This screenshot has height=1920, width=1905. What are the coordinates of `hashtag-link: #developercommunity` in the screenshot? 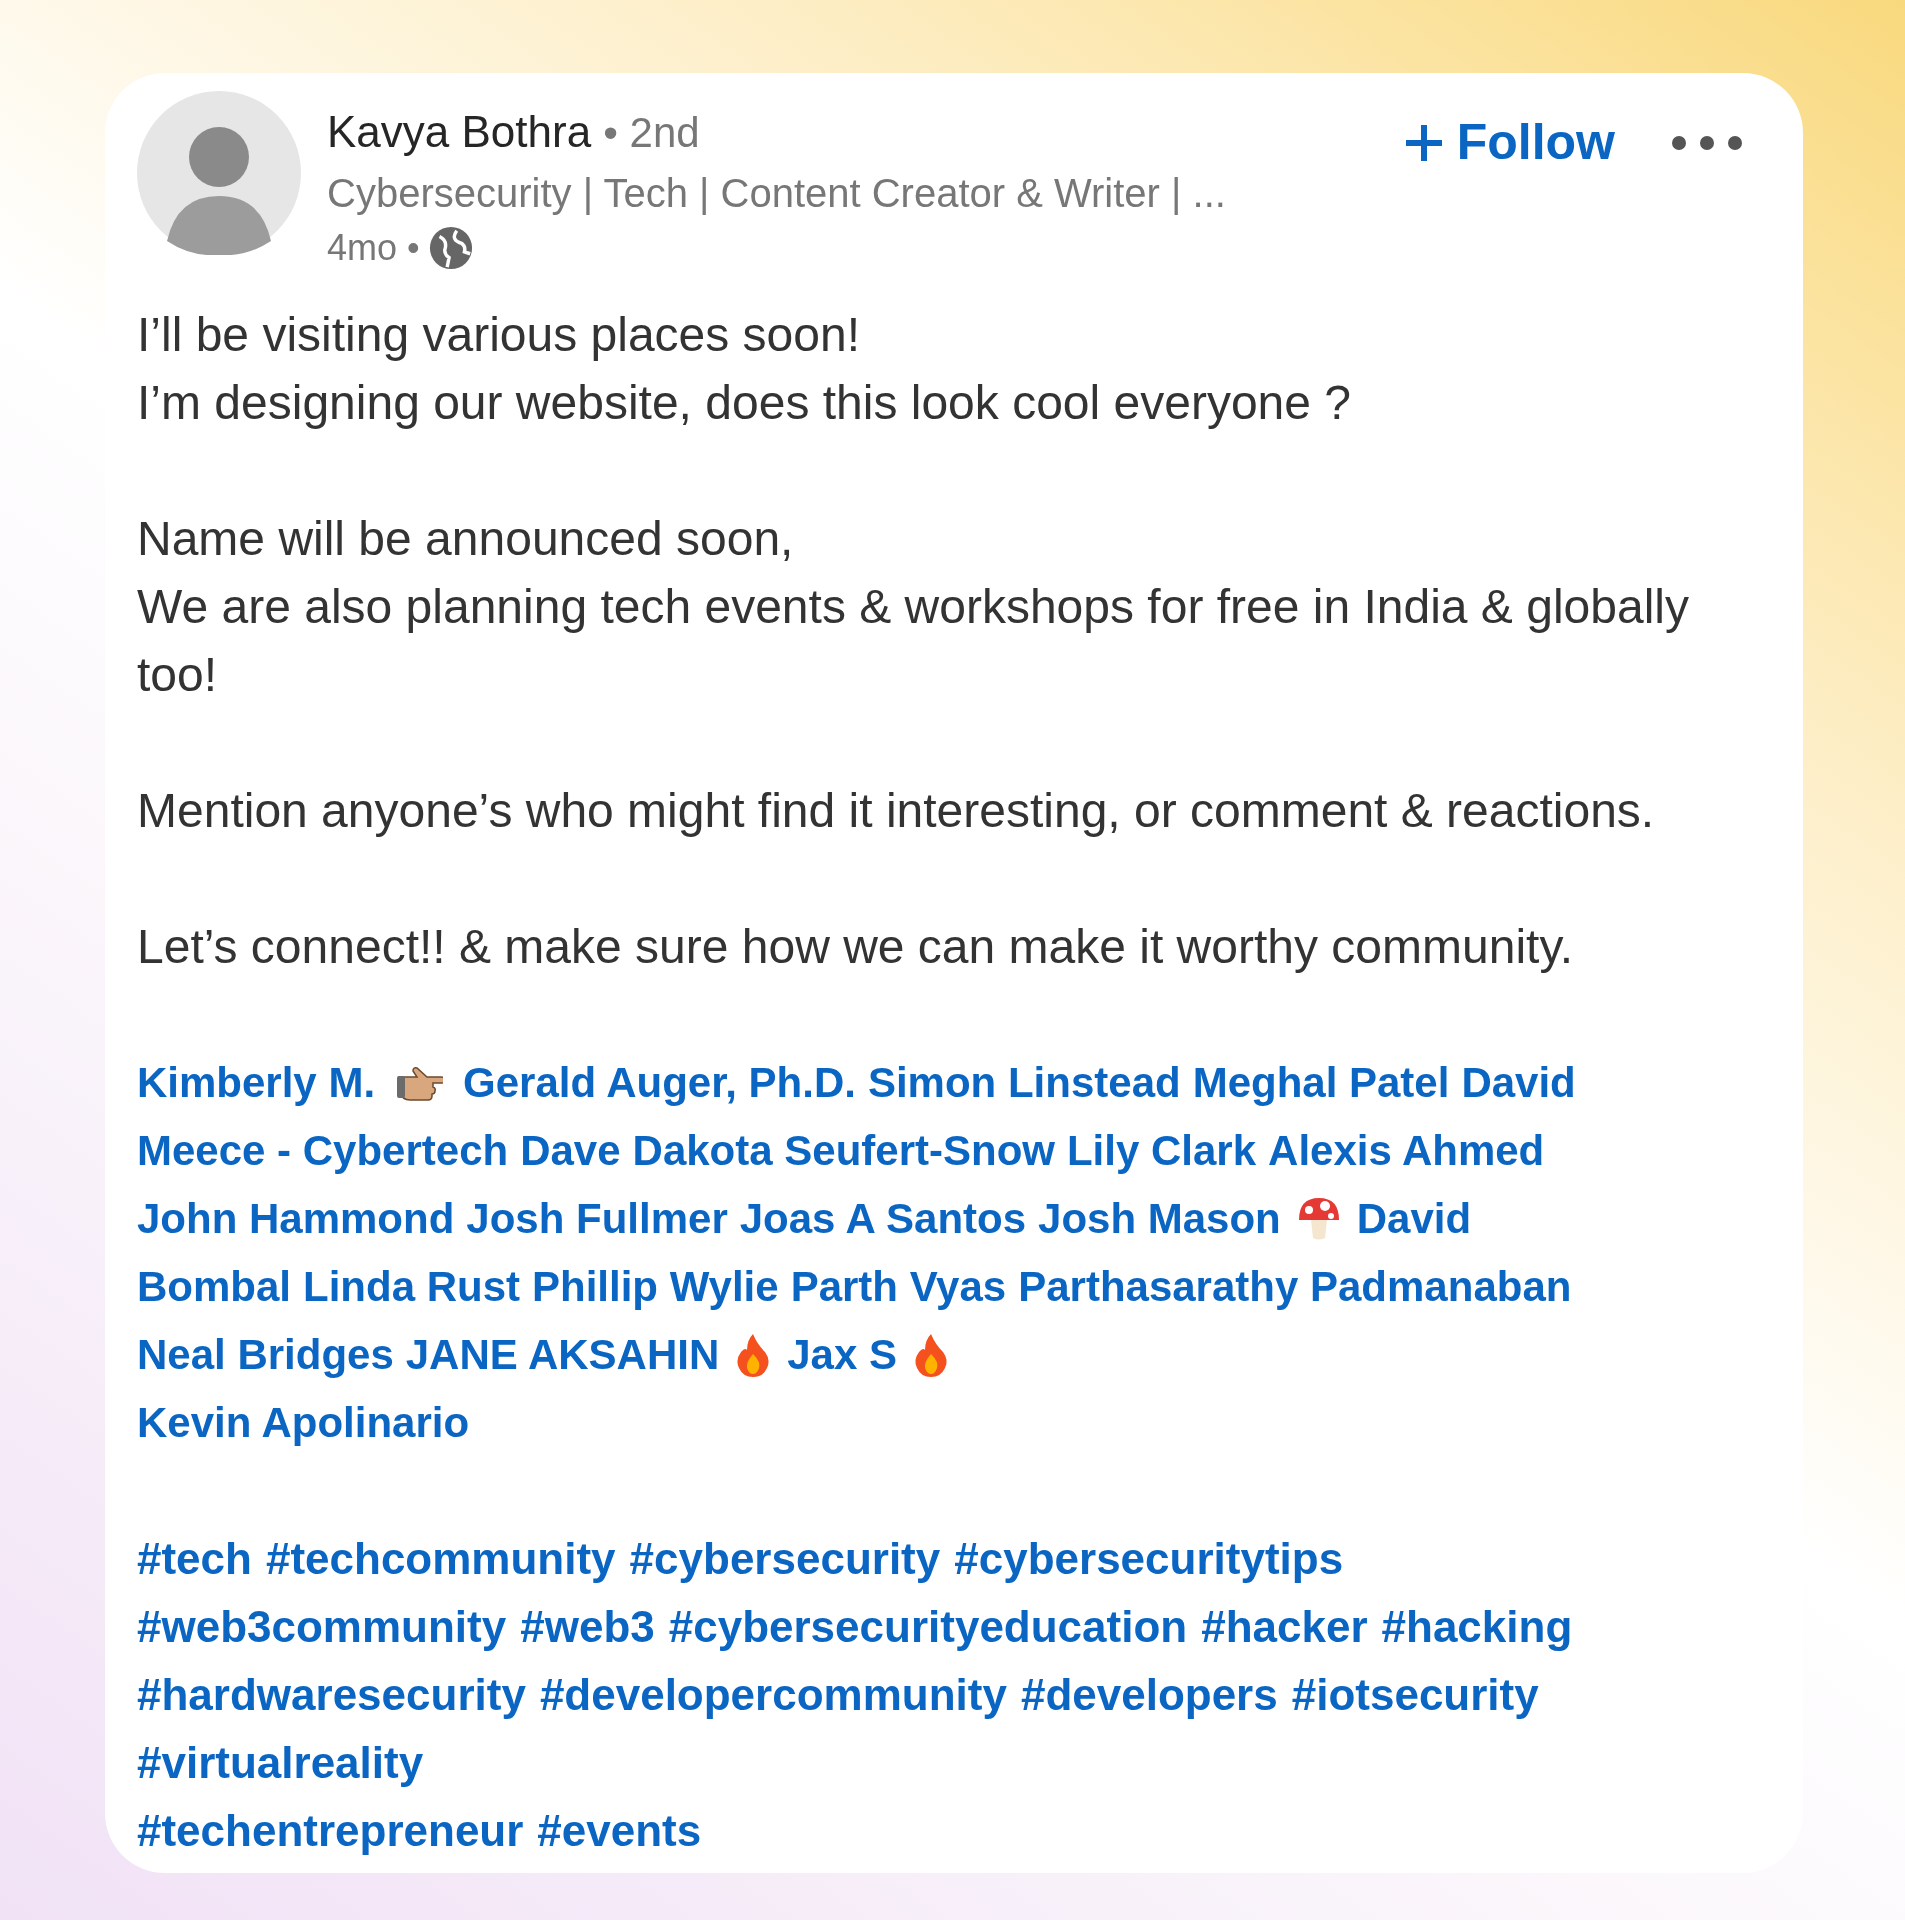 It's located at (773, 1695).